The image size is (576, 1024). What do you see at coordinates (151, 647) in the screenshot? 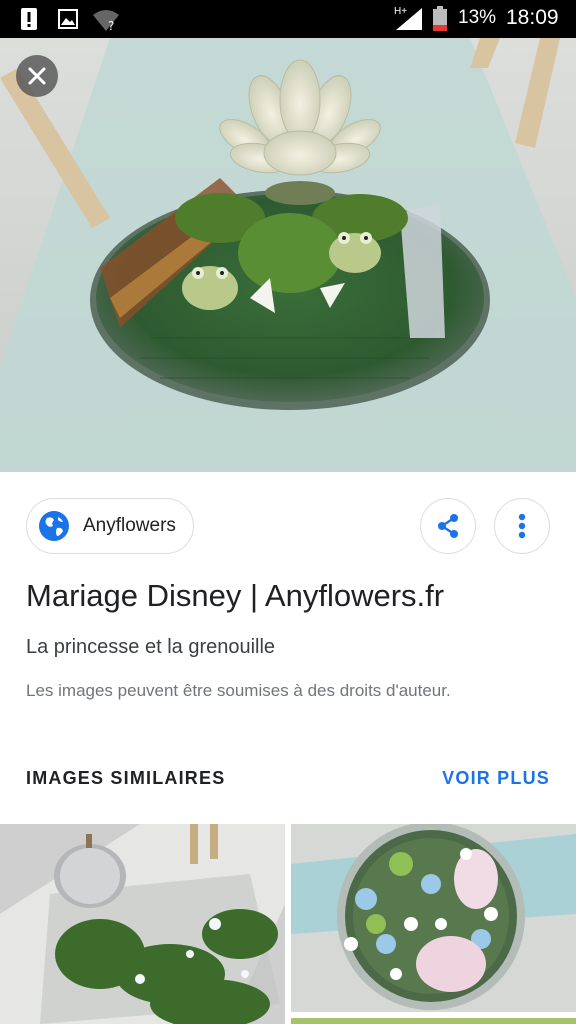
I see `result-subtitle: La princesse et la grenouille` at bounding box center [151, 647].